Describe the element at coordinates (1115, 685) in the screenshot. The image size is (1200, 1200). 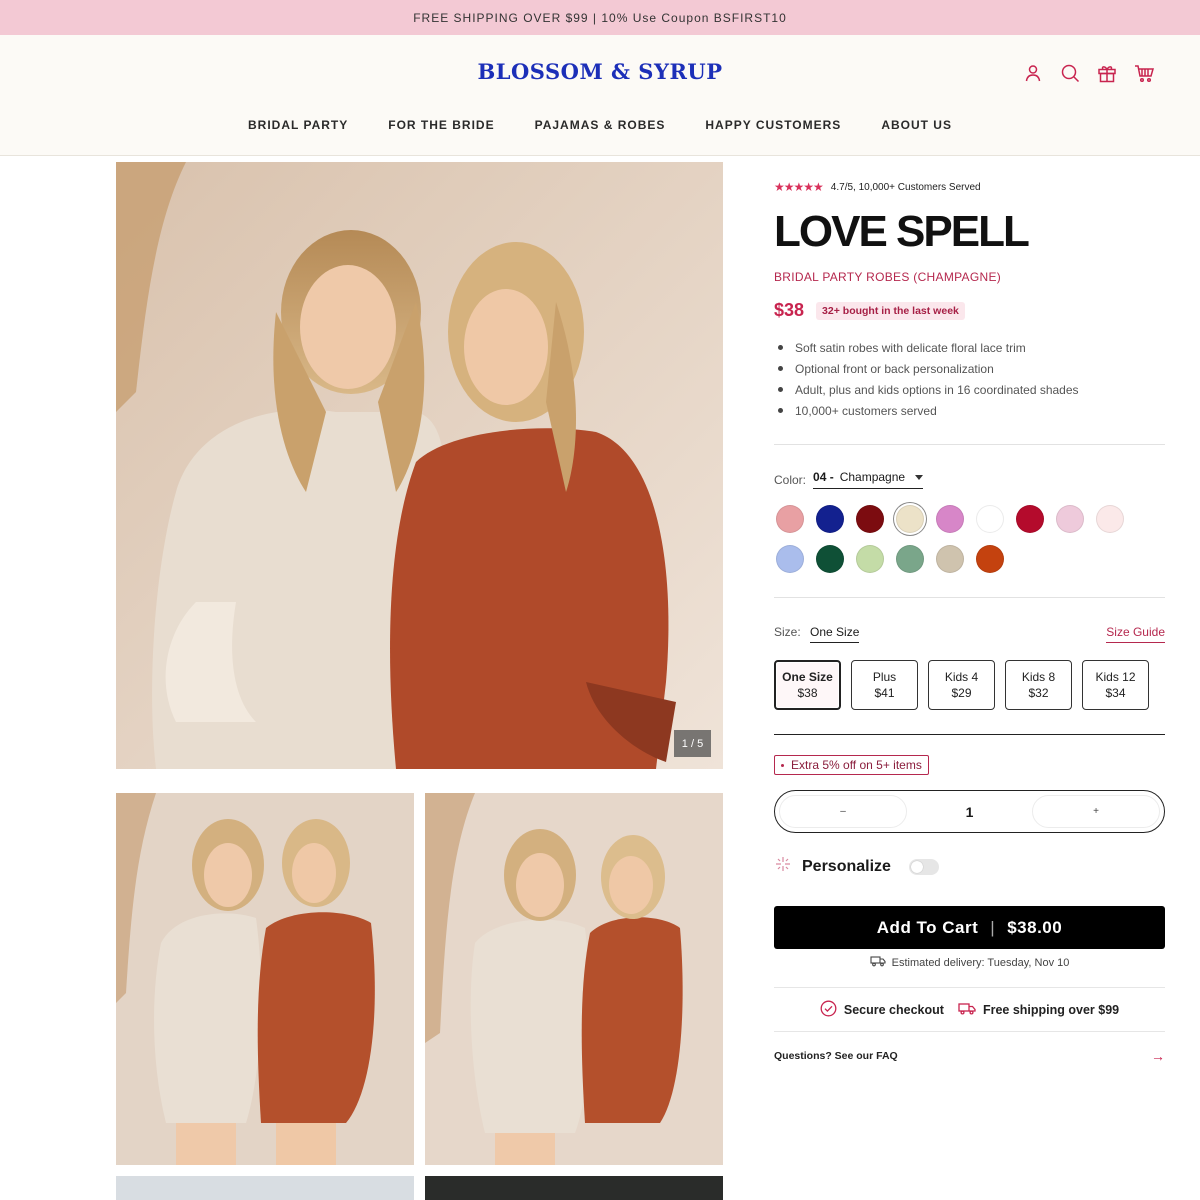
I see `size-option-kids-12: Kids 12 $34` at that location.